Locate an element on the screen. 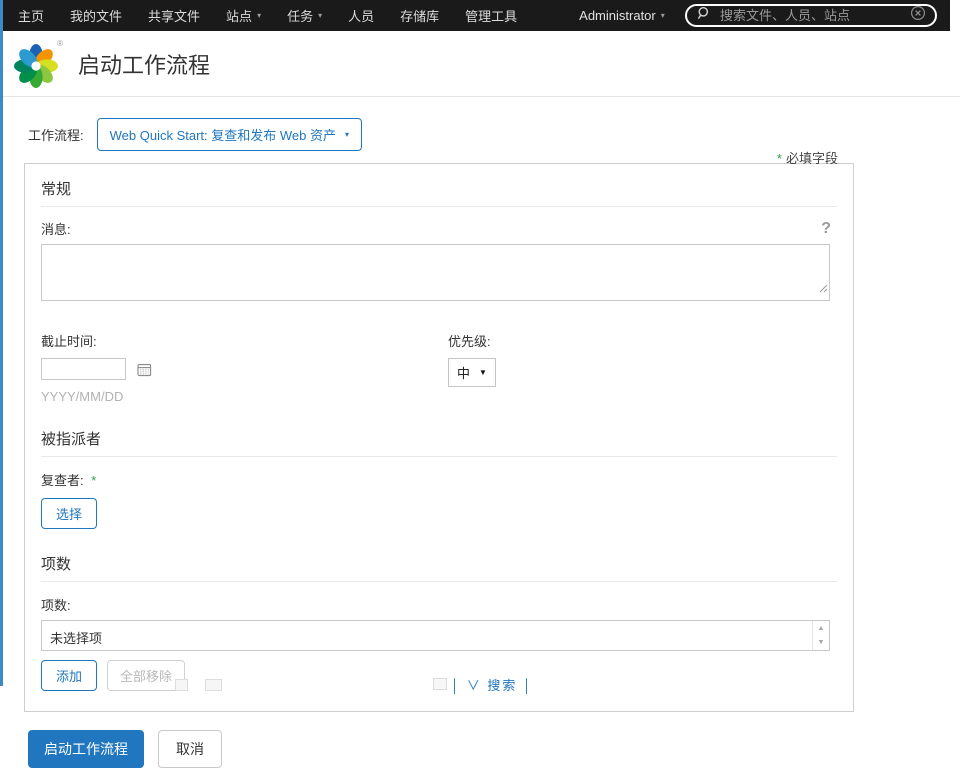 This screenshot has width=960, height=768. form-actions-row: 启动工作流程 取消 is located at coordinates (494, 749).